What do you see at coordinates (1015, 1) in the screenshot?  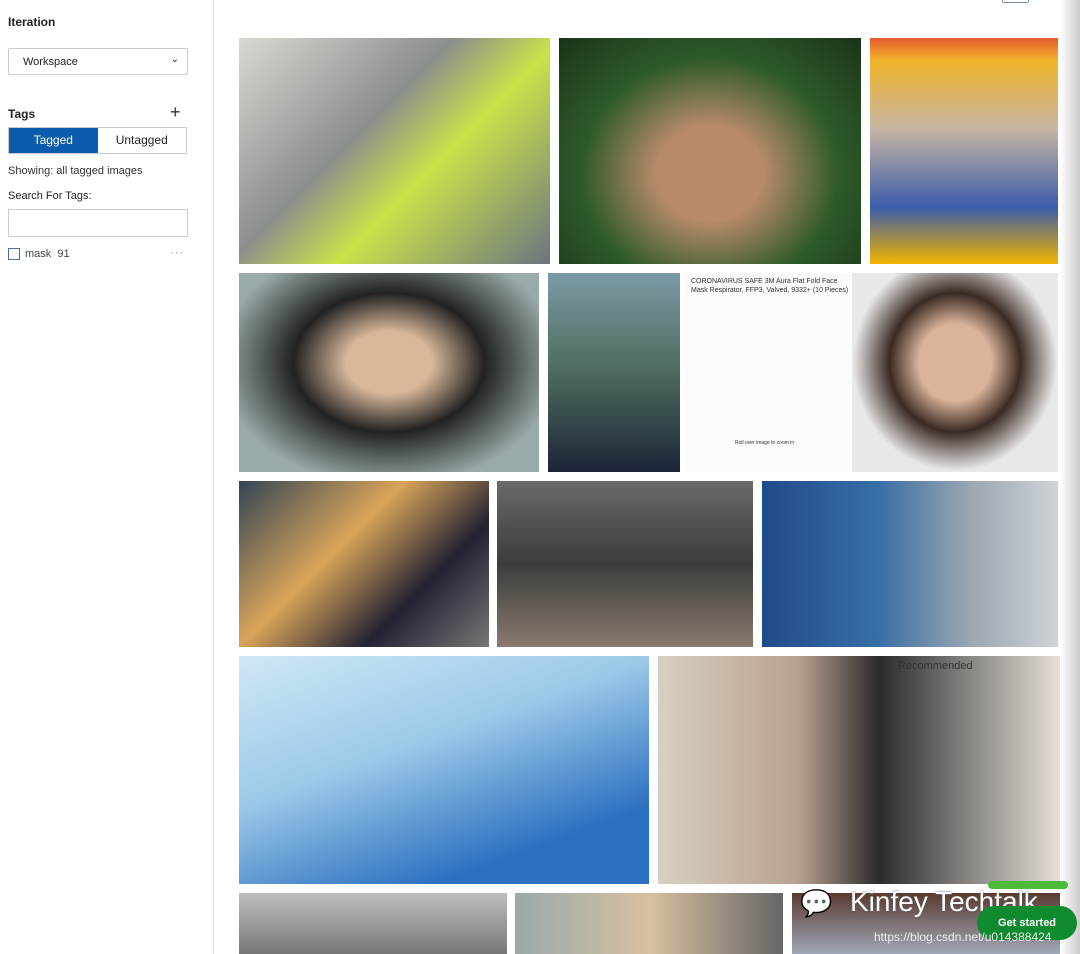 I see `toolbar-button` at bounding box center [1015, 1].